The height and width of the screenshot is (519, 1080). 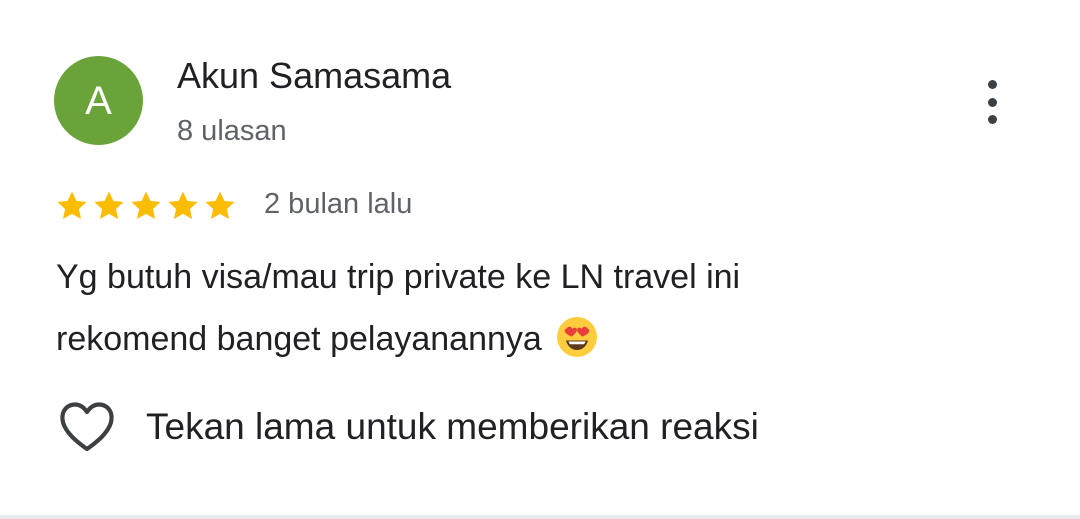 What do you see at coordinates (299, 339) in the screenshot?
I see `review-text-line: rekomend banget pelayanannya` at bounding box center [299, 339].